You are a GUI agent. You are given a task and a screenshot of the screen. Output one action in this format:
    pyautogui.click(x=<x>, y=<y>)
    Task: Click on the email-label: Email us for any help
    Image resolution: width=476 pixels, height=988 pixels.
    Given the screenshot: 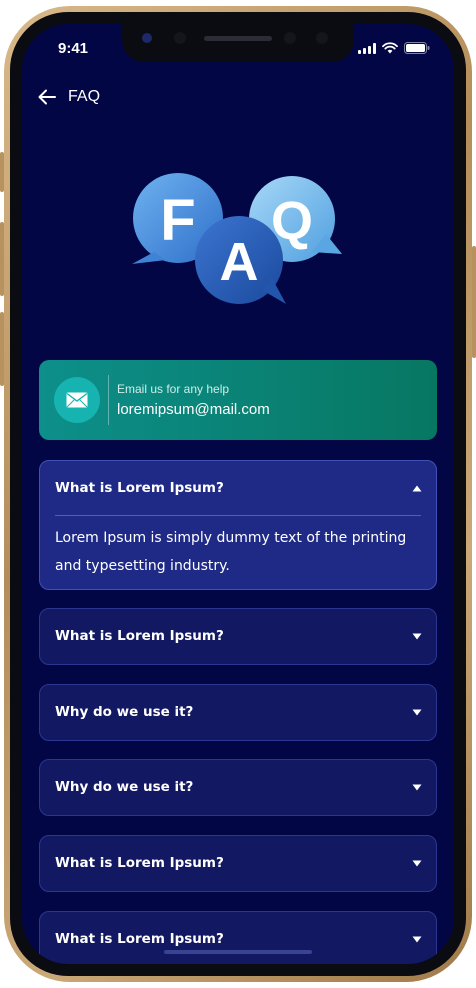 What is the action you would take?
    pyautogui.click(x=173, y=389)
    